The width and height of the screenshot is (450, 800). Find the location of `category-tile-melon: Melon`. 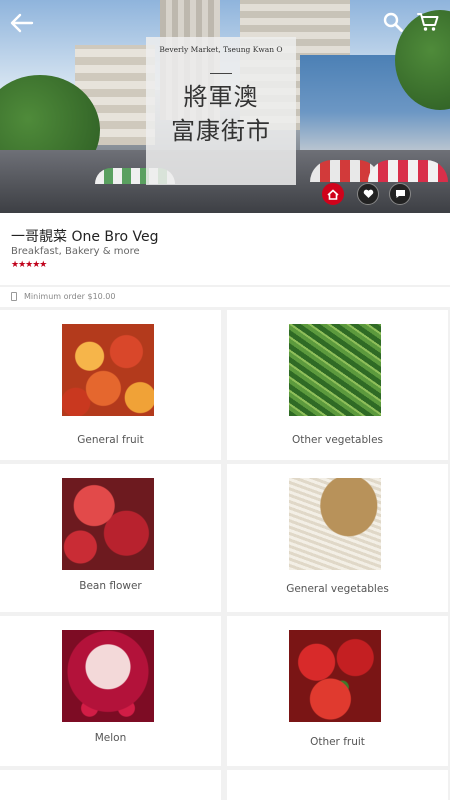

category-tile-melon: Melon is located at coordinates (110, 691).